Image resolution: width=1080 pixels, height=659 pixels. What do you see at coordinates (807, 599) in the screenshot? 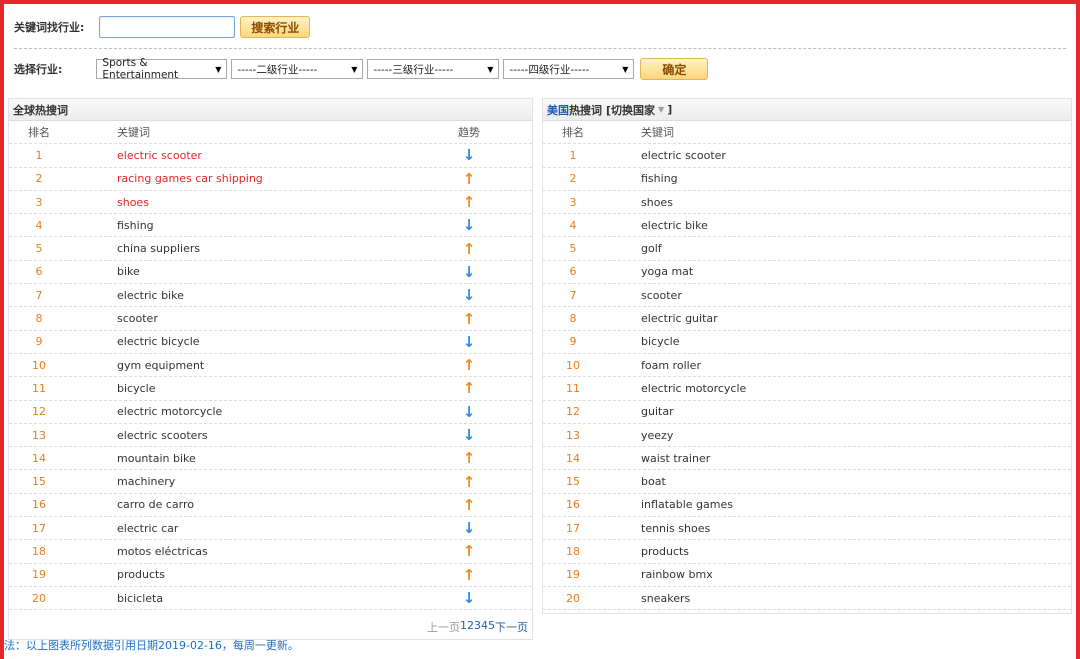
I see `table-row: 20 sneakers` at bounding box center [807, 599].